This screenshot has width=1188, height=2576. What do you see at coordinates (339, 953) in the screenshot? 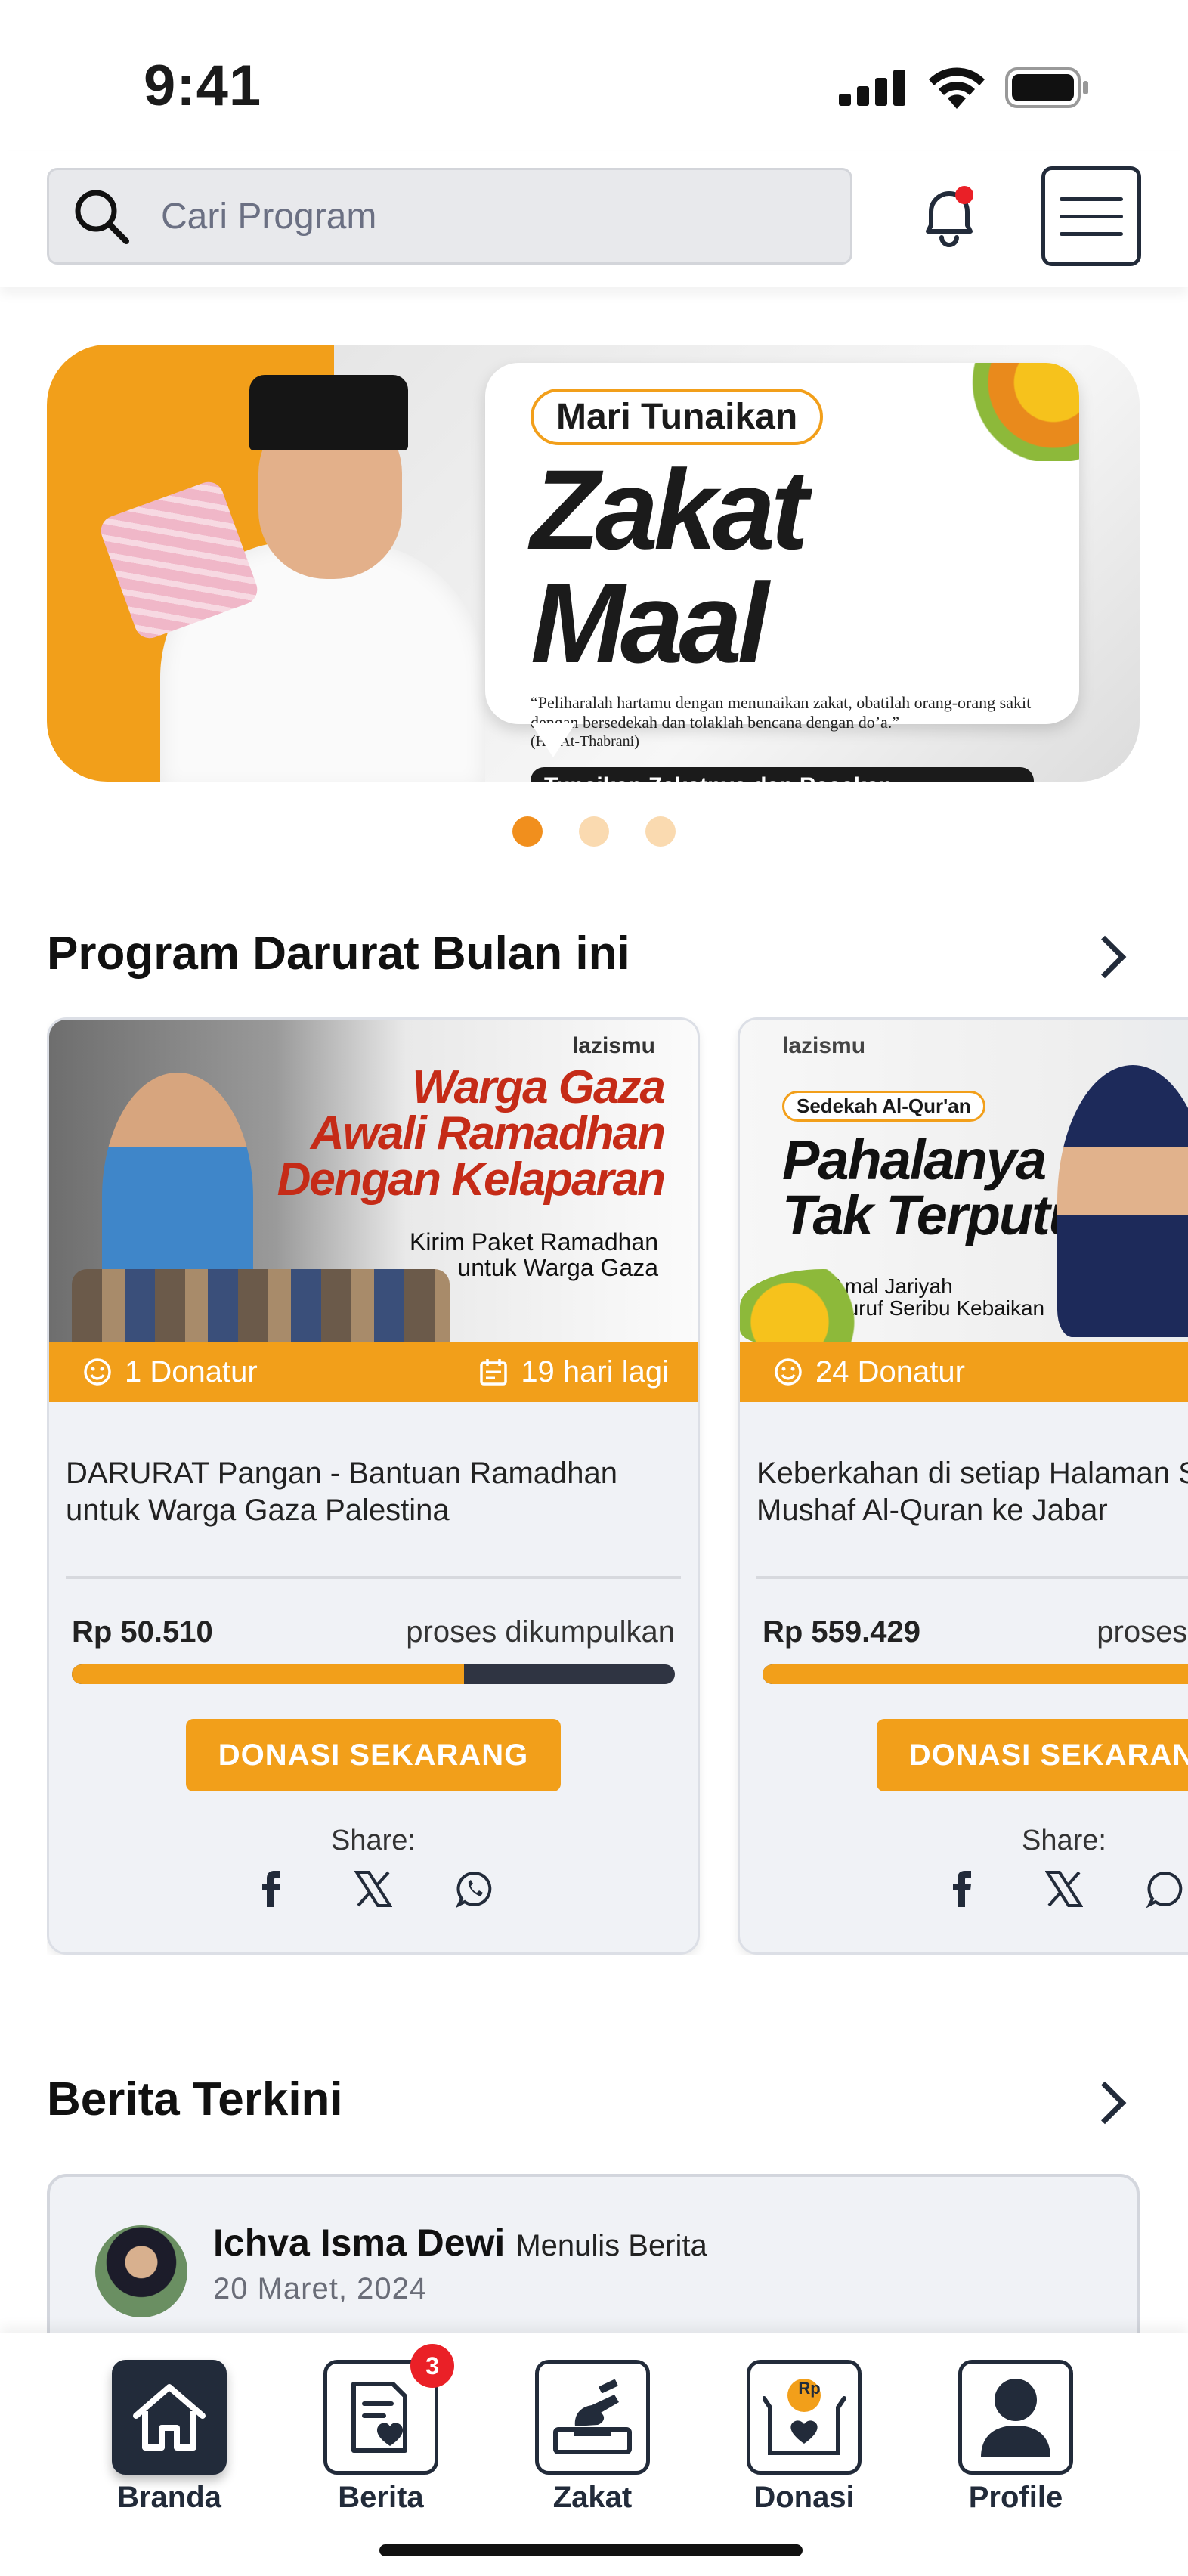
I see `program-section-title: Program Darurat Bulan ini` at bounding box center [339, 953].